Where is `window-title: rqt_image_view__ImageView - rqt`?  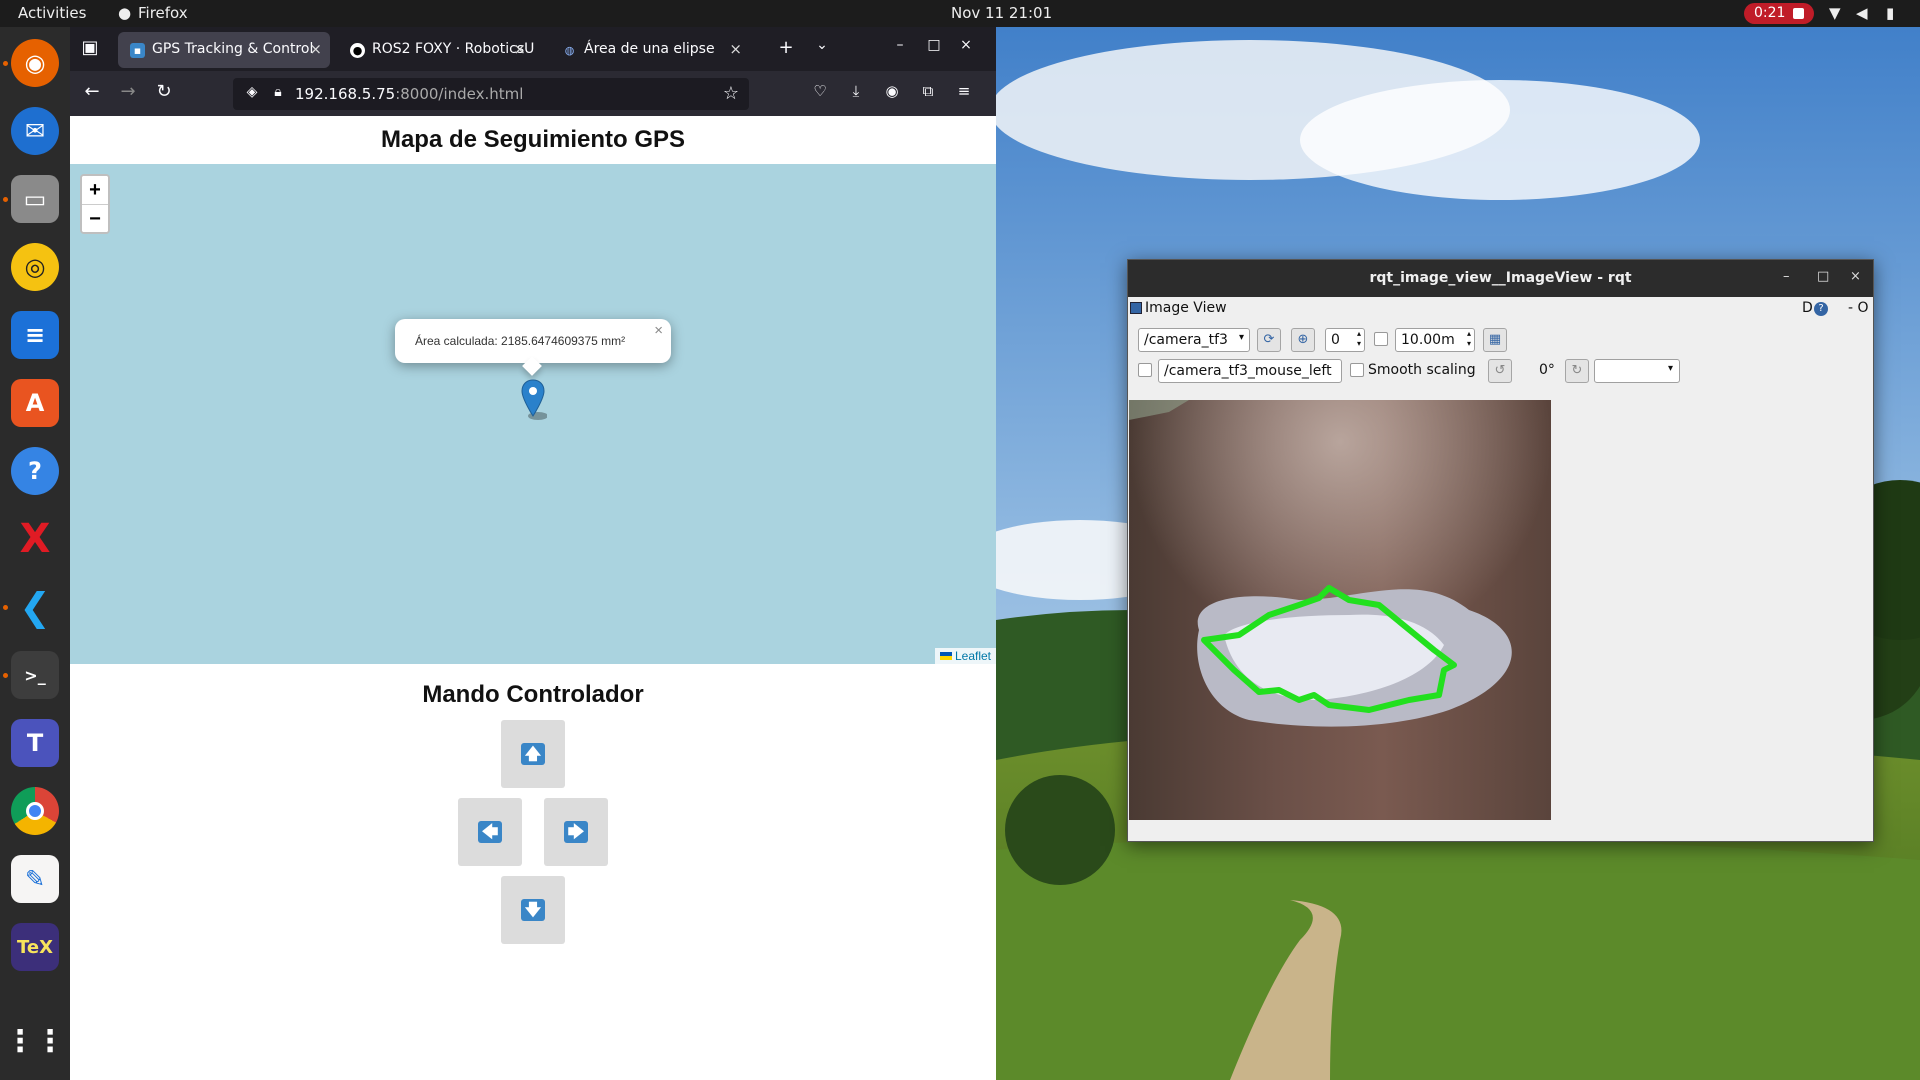
window-title: rqt_image_view__ImageView - rqt is located at coordinates (1500, 278).